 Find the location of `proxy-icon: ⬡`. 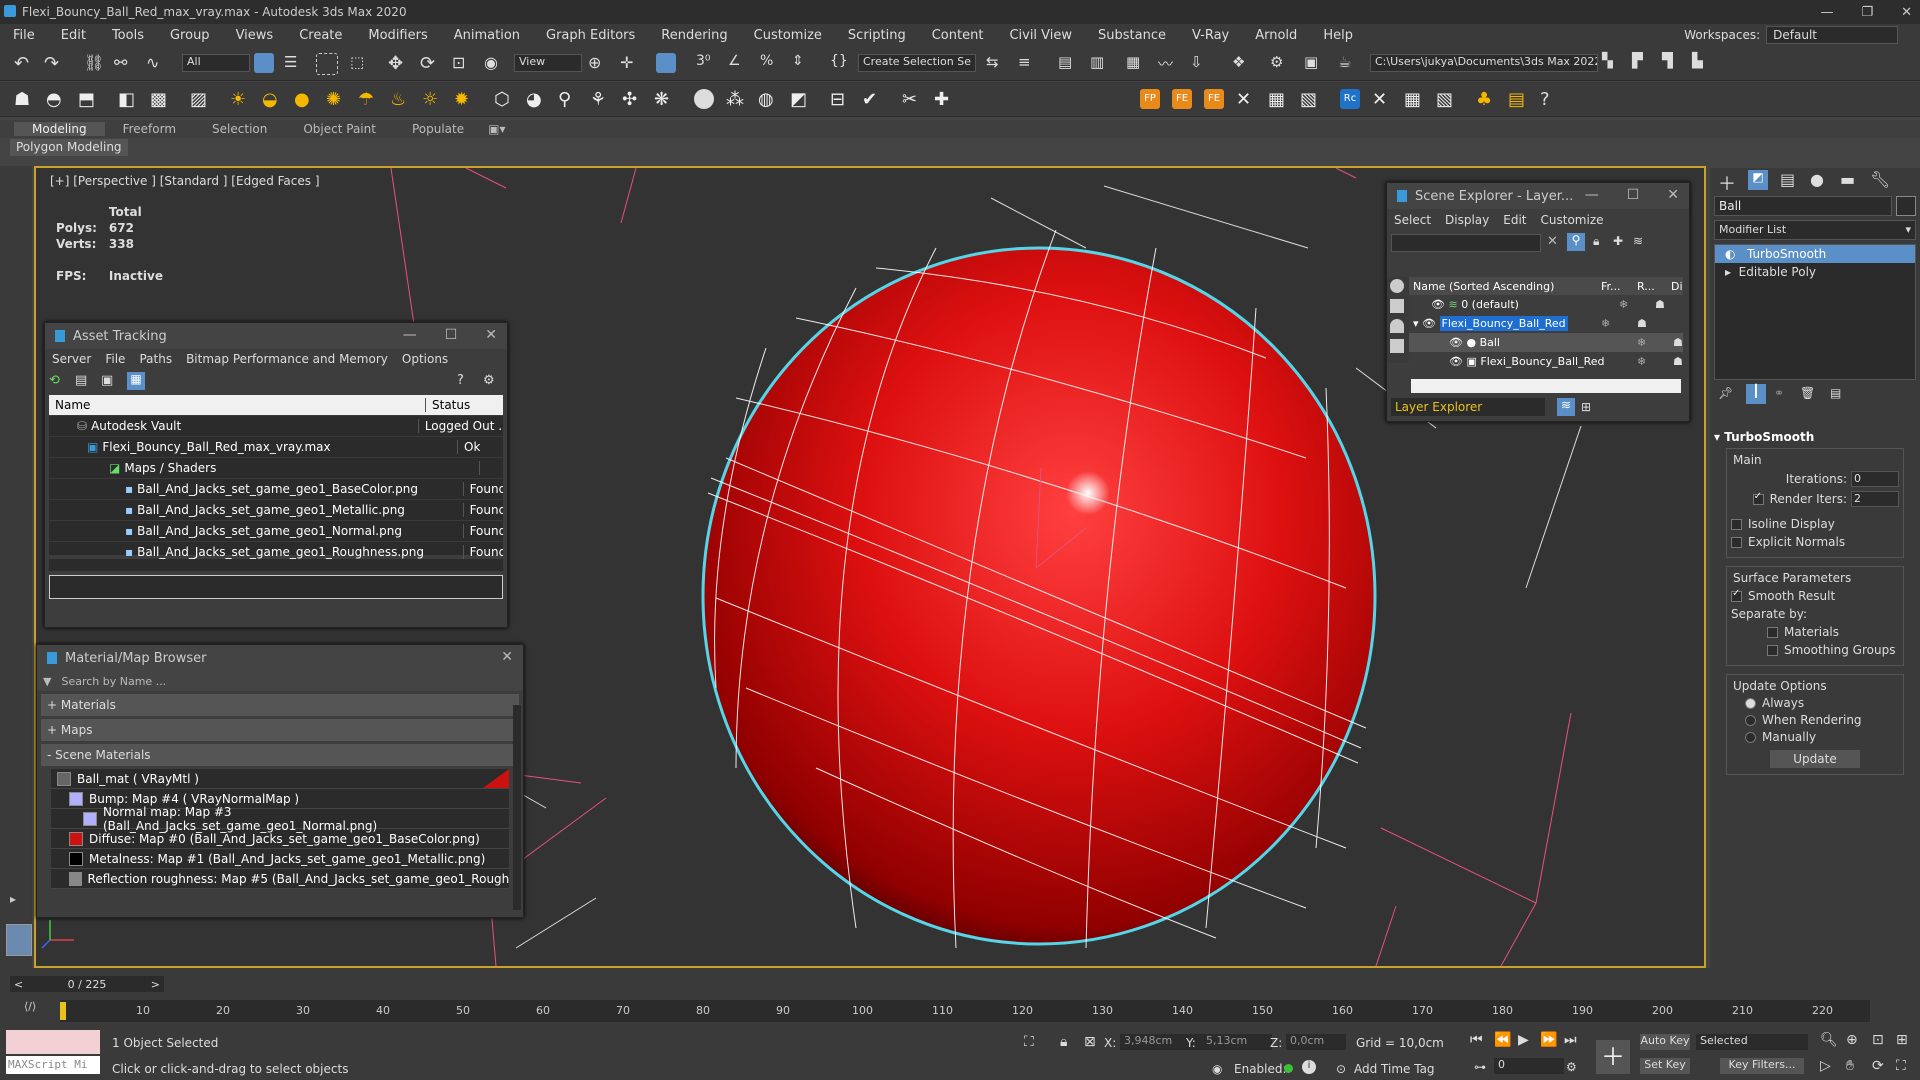

proxy-icon: ⬡ is located at coordinates (504, 99).